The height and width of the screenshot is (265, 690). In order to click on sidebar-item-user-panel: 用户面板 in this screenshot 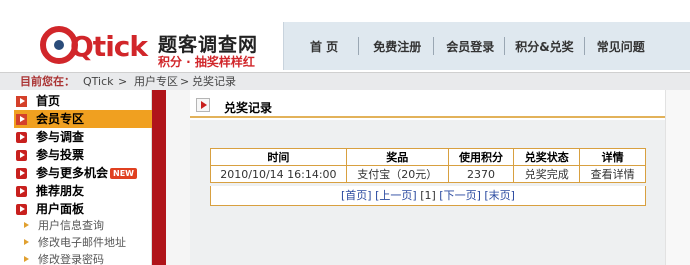, I will do `click(83, 209)`.